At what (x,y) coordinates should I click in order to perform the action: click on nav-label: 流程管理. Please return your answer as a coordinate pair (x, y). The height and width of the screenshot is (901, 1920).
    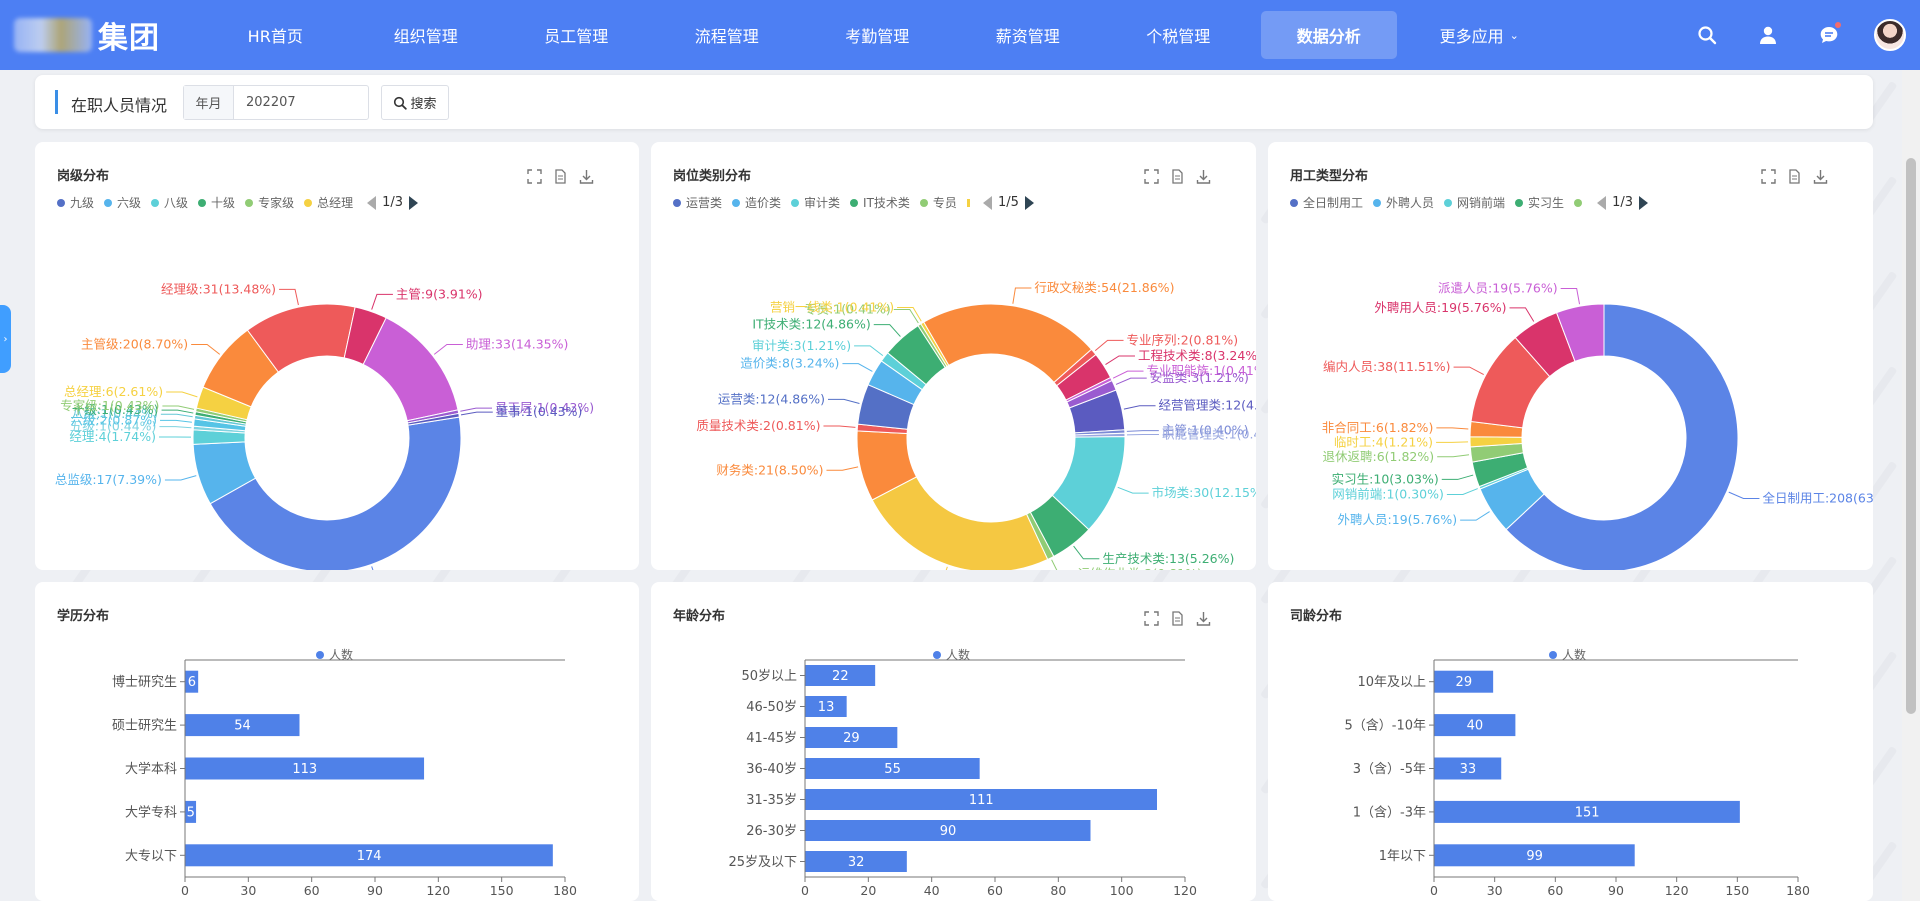
    Looking at the image, I should click on (726, 36).